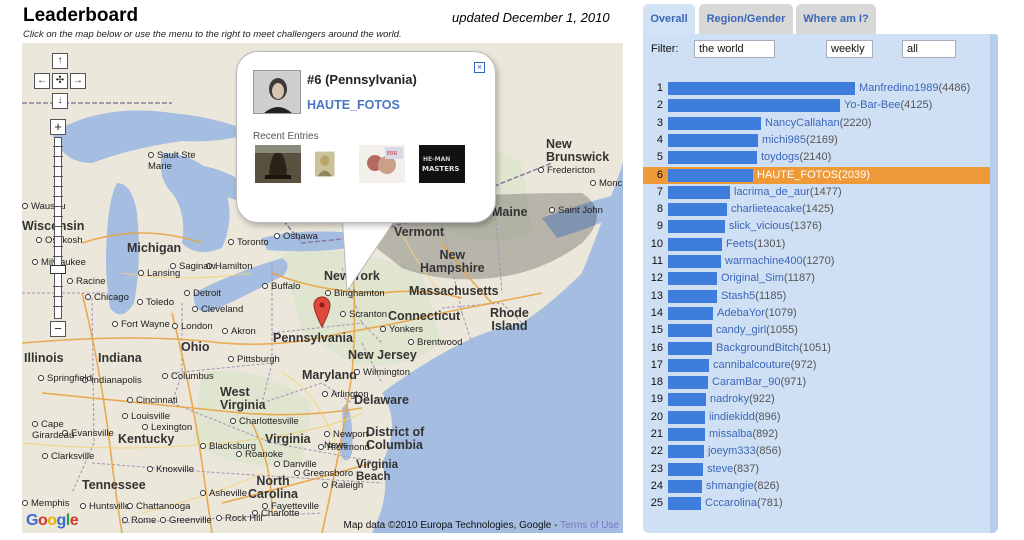 The width and height of the screenshot is (1024, 540). I want to click on leaderboard-user-link: AdebaYor(1079), so click(757, 313).